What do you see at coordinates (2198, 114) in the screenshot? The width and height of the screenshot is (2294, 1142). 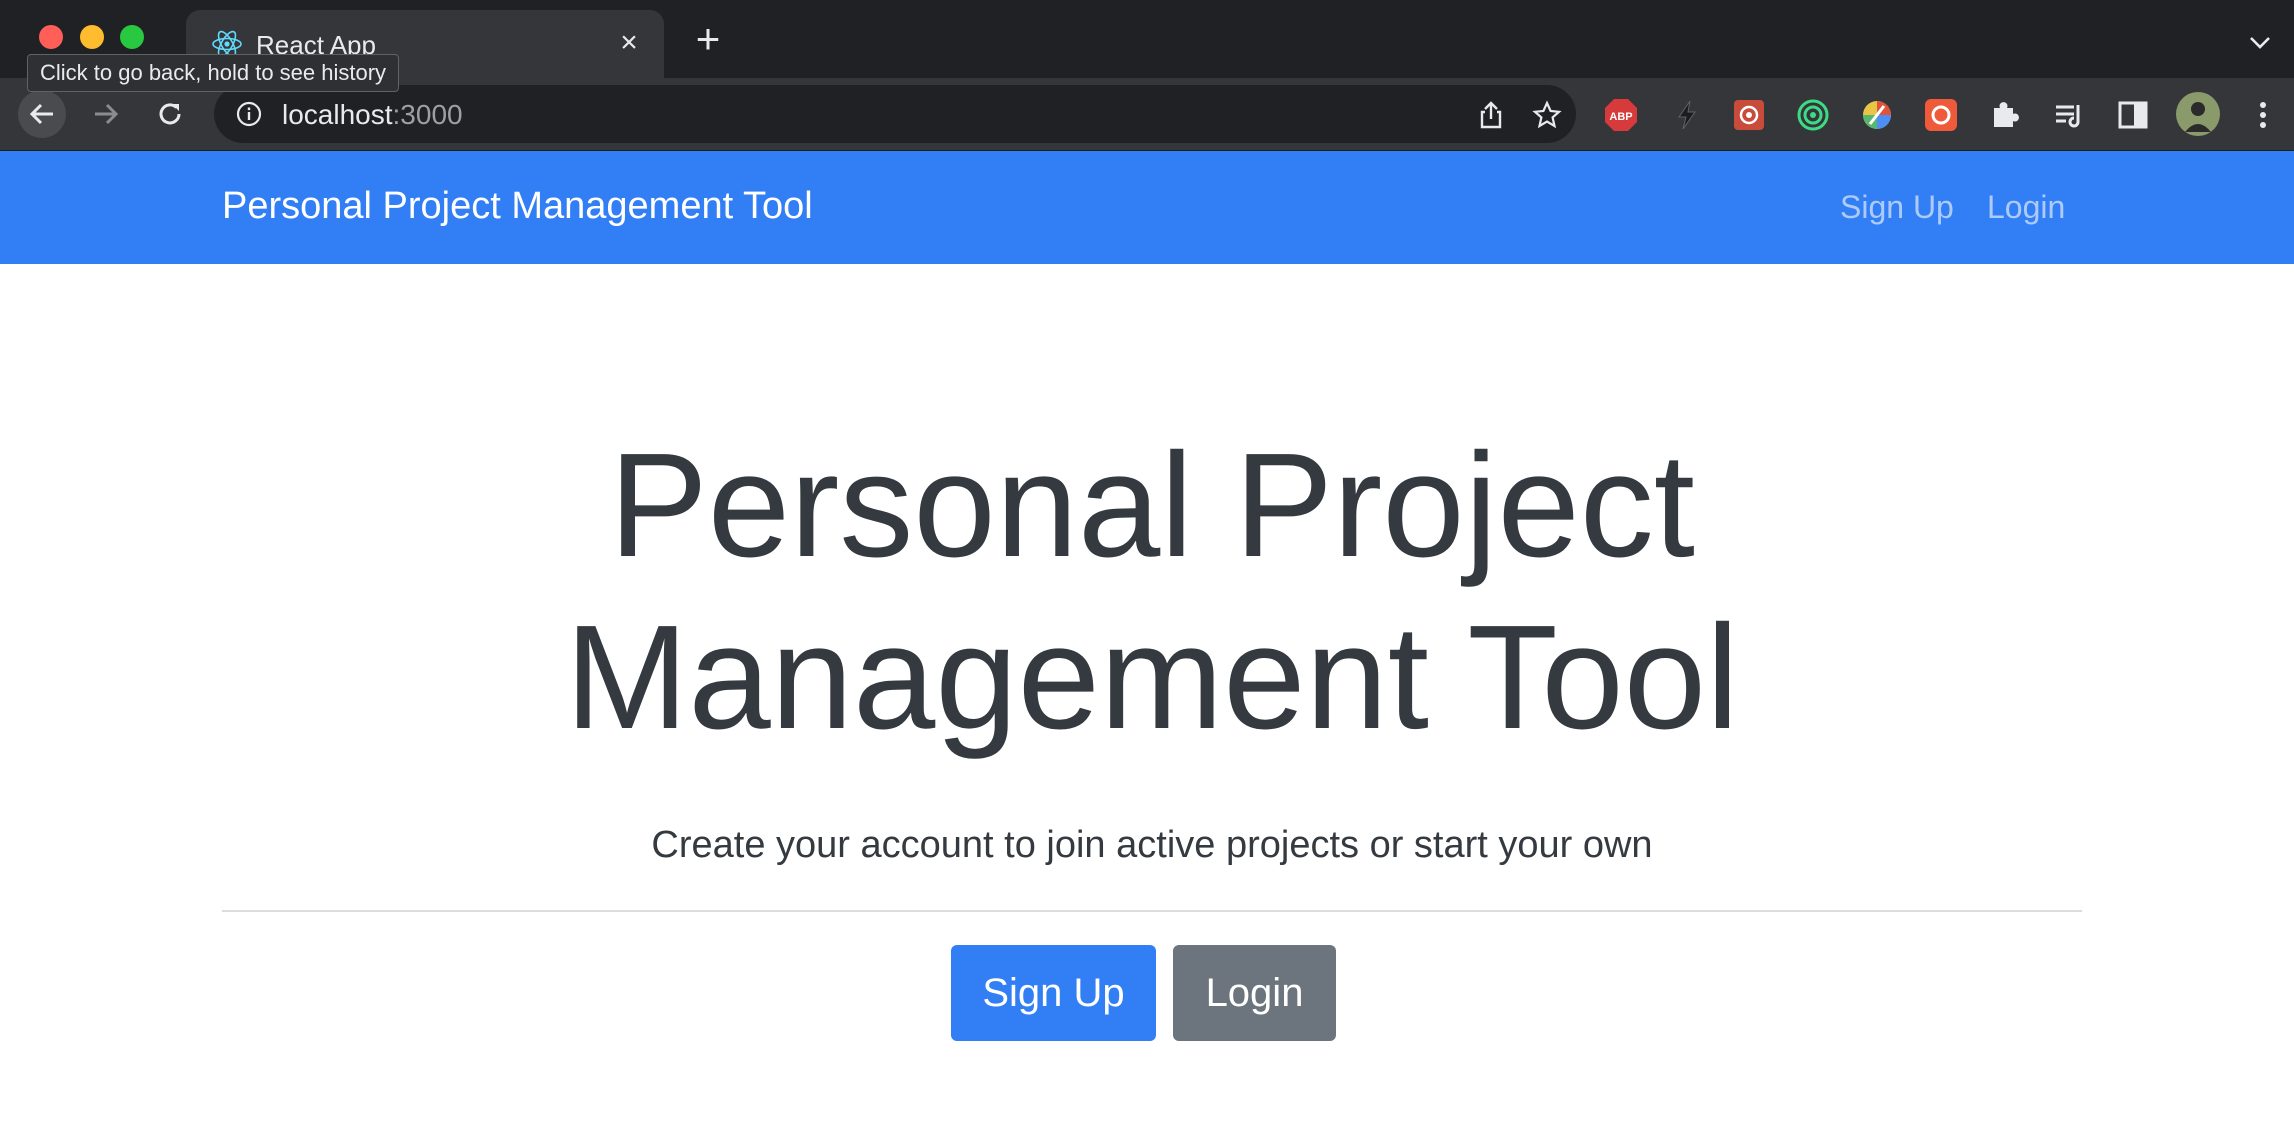 I see `avatar` at bounding box center [2198, 114].